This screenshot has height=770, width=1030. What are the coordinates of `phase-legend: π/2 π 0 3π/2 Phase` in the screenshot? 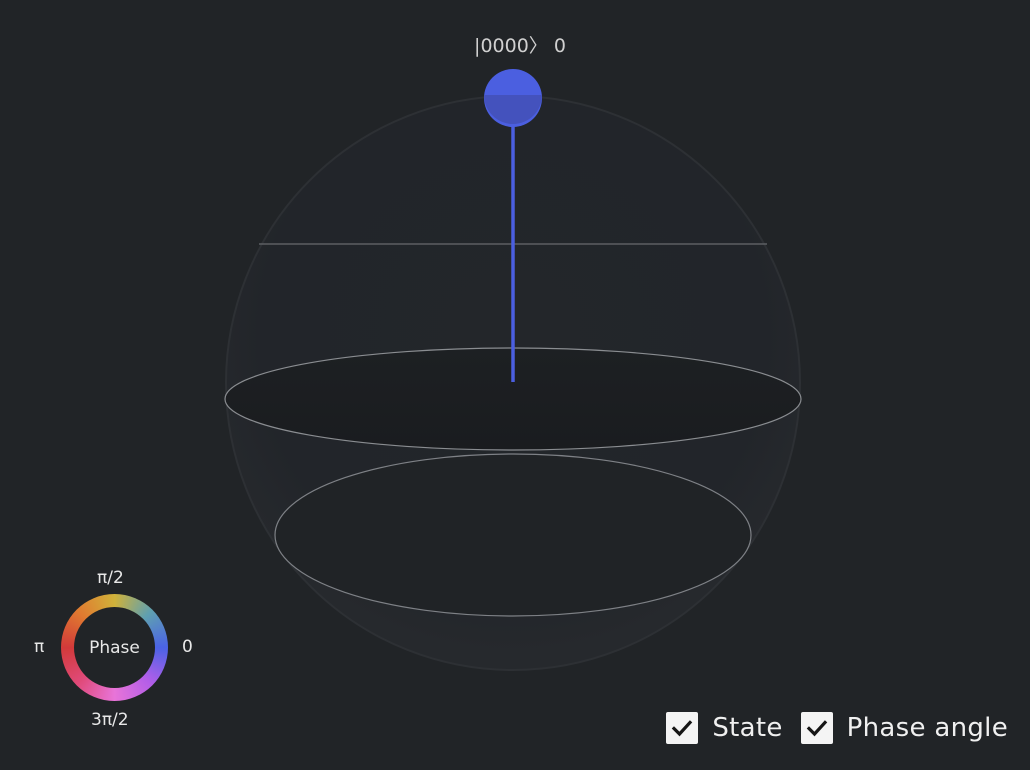 It's located at (115, 650).